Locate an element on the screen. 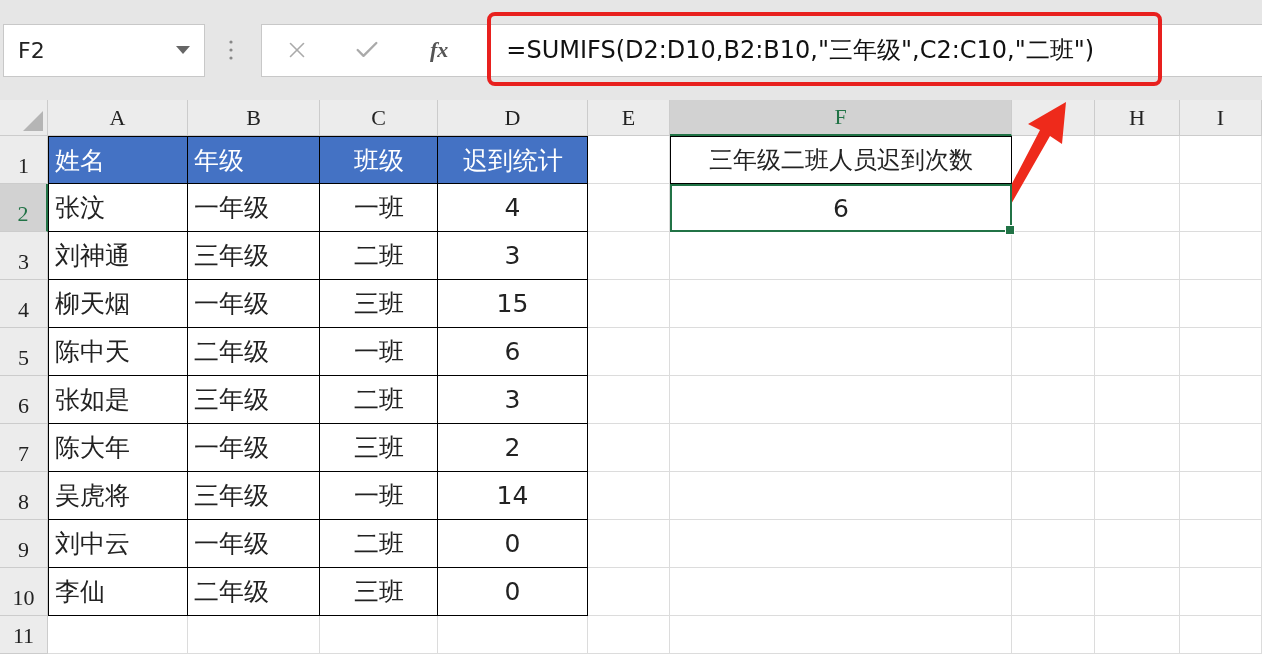 The height and width of the screenshot is (654, 1262). table-cell: 陈大年 is located at coordinates (118, 448).